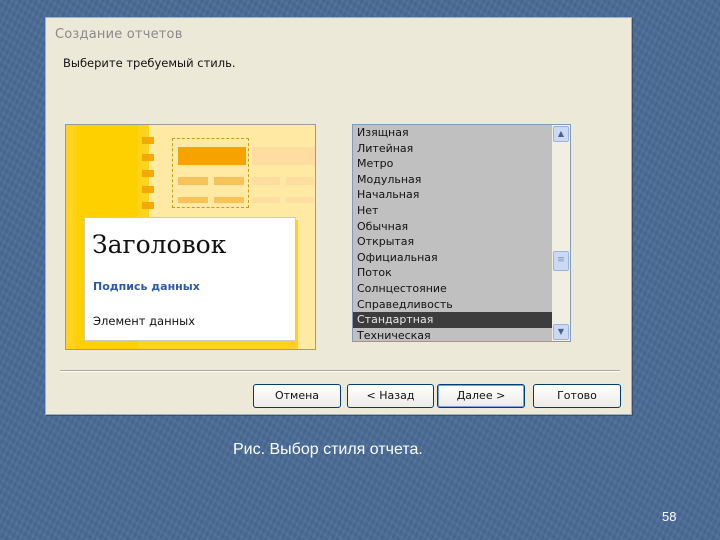 The height and width of the screenshot is (540, 720). What do you see at coordinates (146, 286) in the screenshot?
I see `preview-caption: Подпись данных` at bounding box center [146, 286].